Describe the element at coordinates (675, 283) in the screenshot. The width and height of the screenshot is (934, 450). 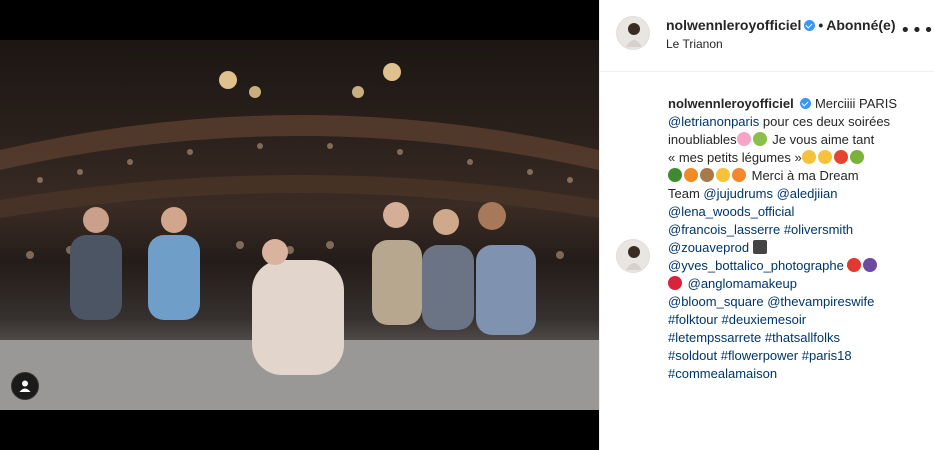
I see `lipstick-emoji-icon` at that location.